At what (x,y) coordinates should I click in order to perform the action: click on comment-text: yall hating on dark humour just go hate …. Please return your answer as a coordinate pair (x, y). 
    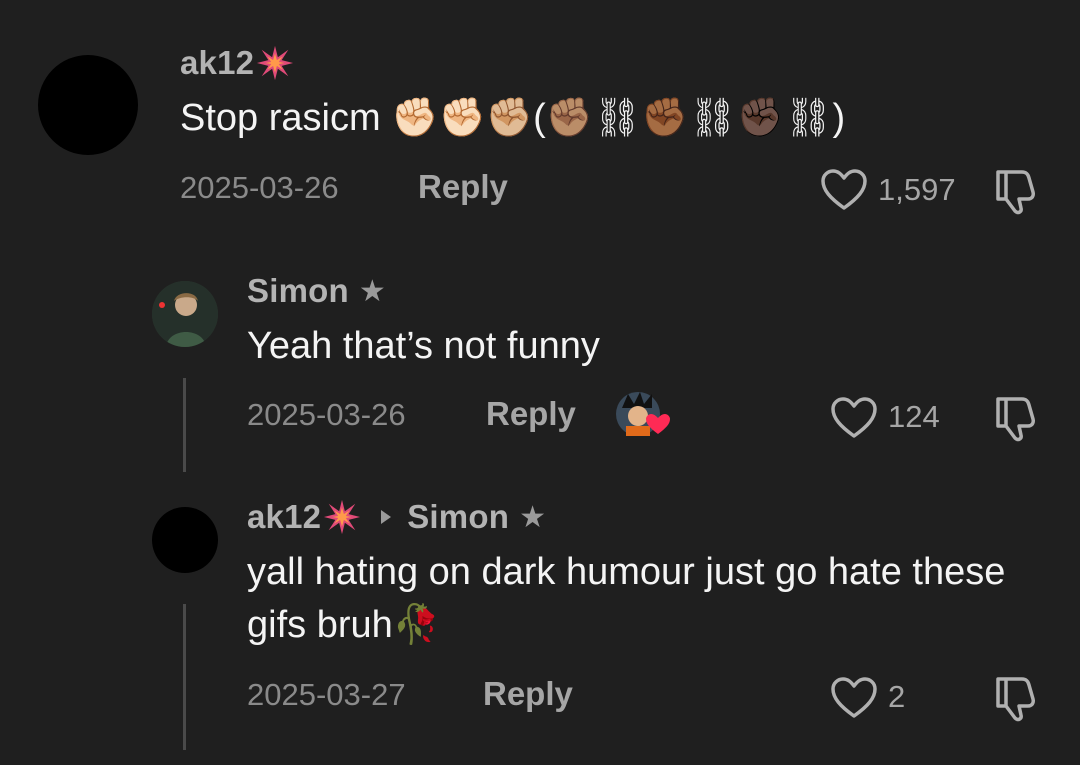
    Looking at the image, I should click on (626, 598).